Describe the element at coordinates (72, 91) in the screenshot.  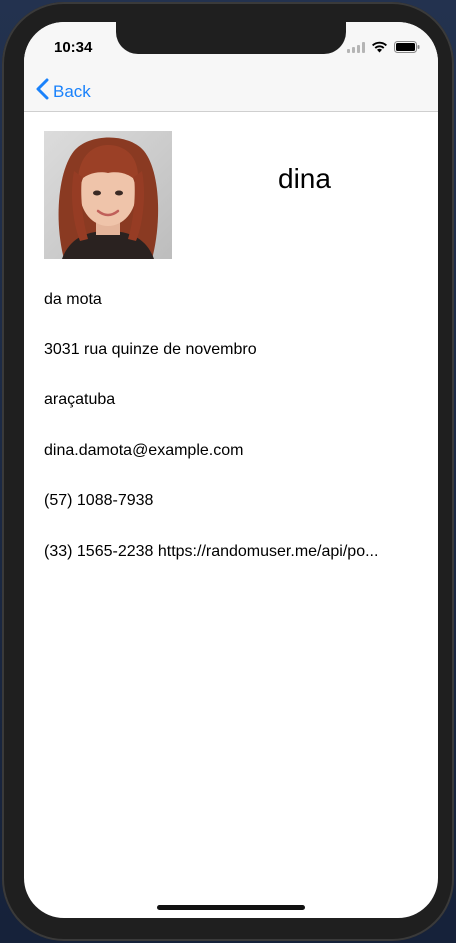
I see `back-label: Back` at that location.